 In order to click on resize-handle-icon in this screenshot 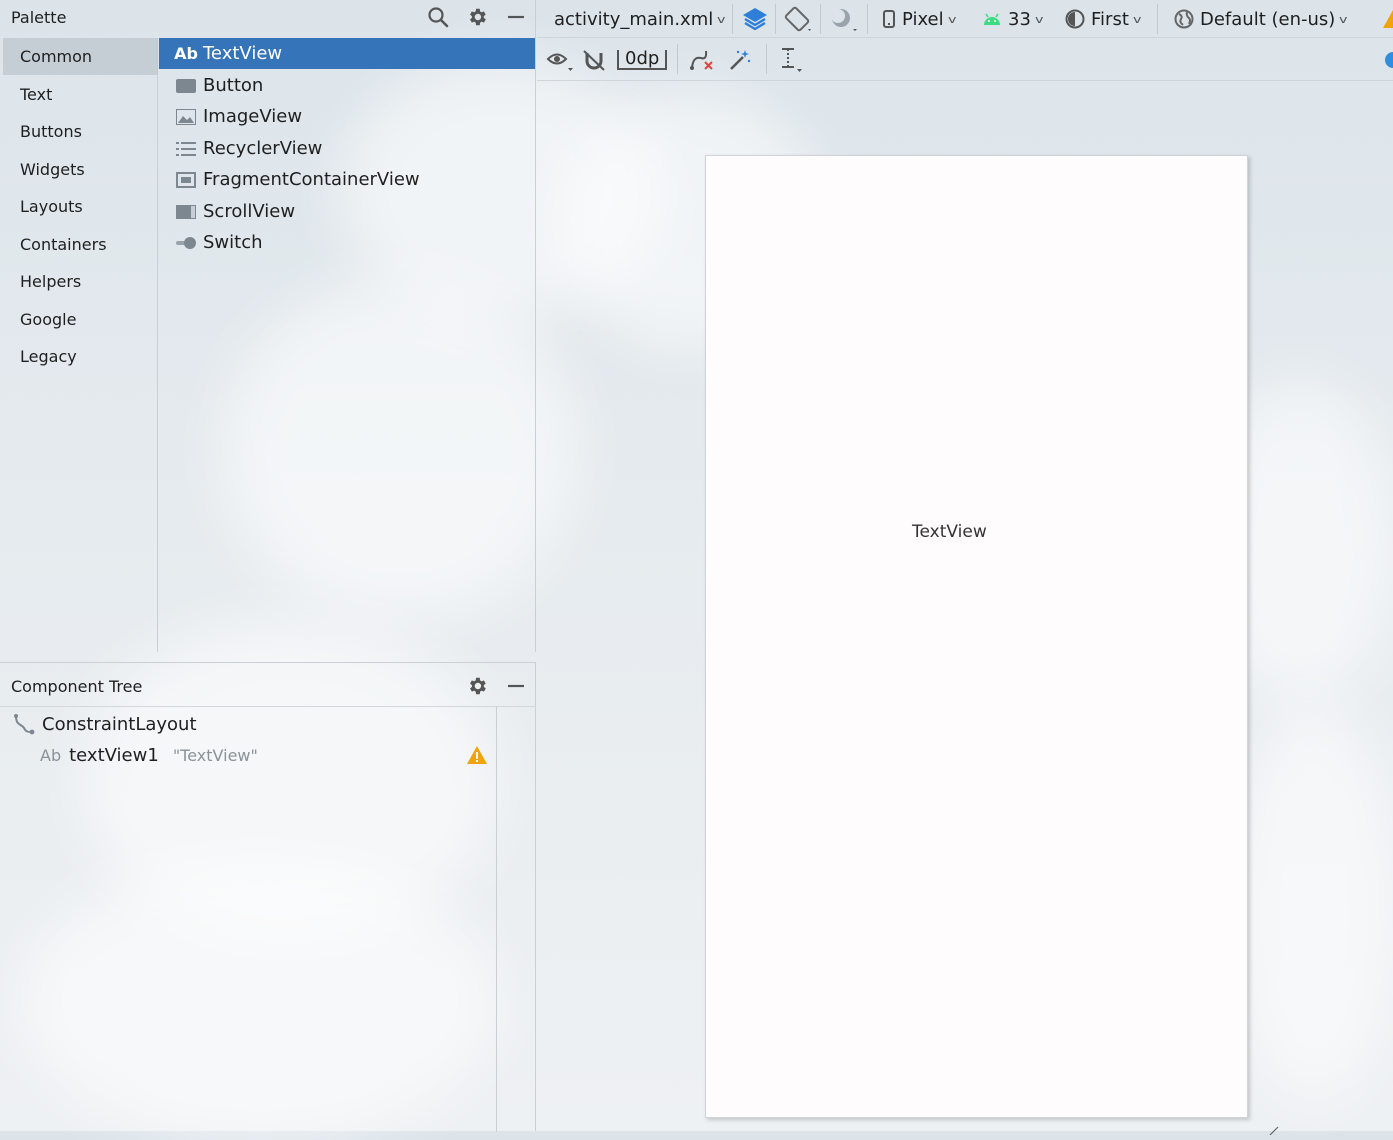, I will do `click(1274, 1128)`.